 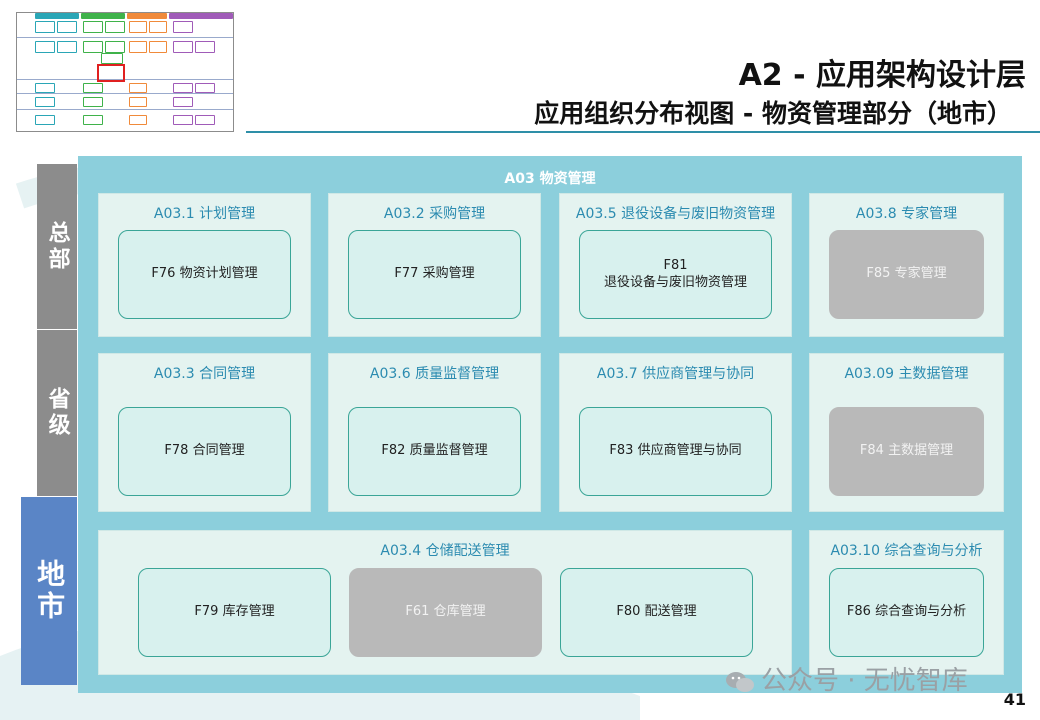 I want to click on function-box: F77 采购管理, so click(x=434, y=274).